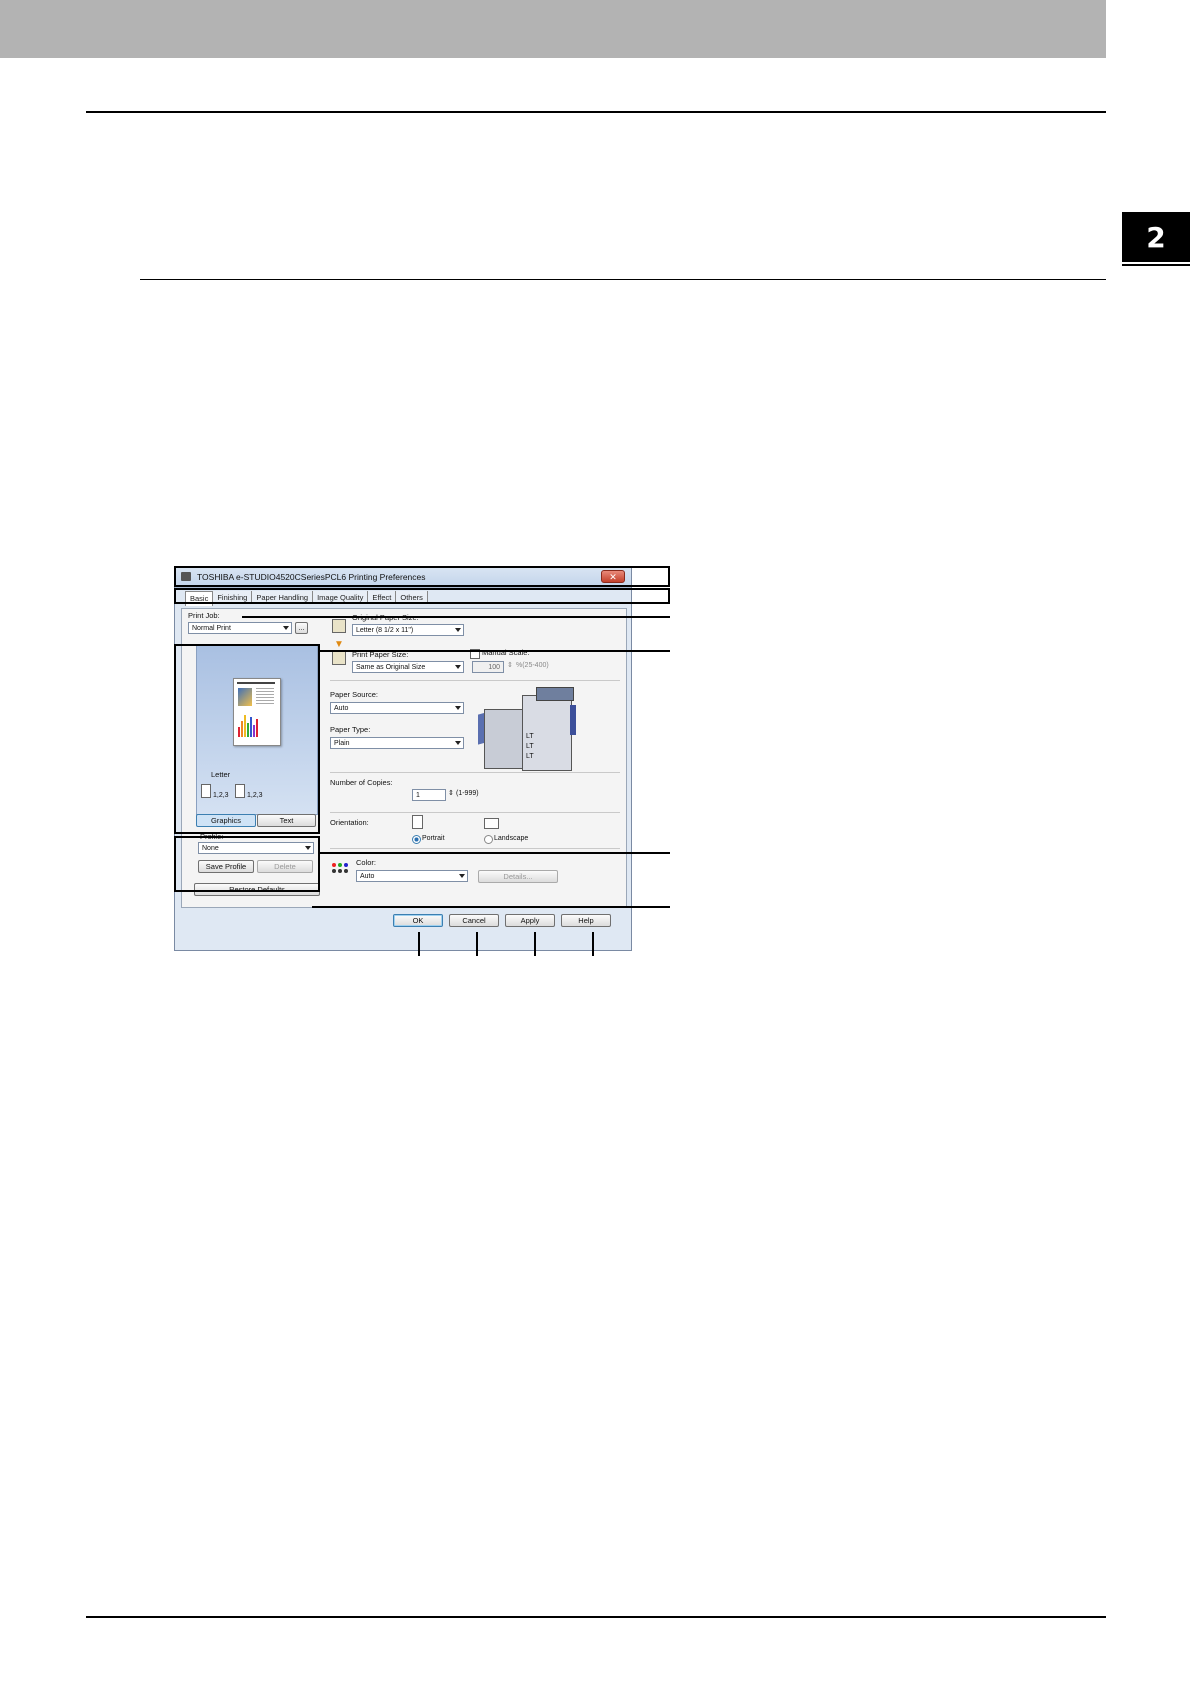  What do you see at coordinates (418, 920) in the screenshot?
I see `ok-button: OK` at bounding box center [418, 920].